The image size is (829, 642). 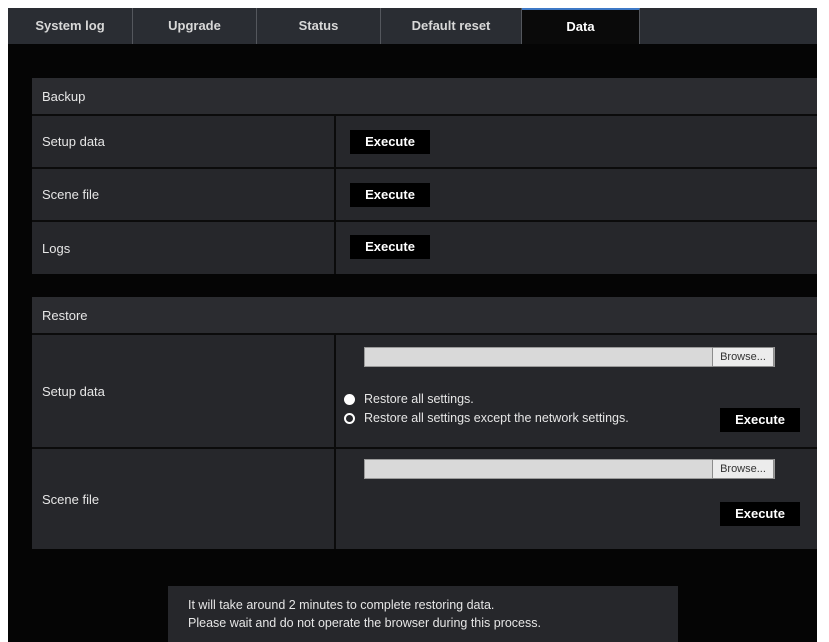 I want to click on backup-setup-data-execute-button: Execute, so click(x=390, y=142).